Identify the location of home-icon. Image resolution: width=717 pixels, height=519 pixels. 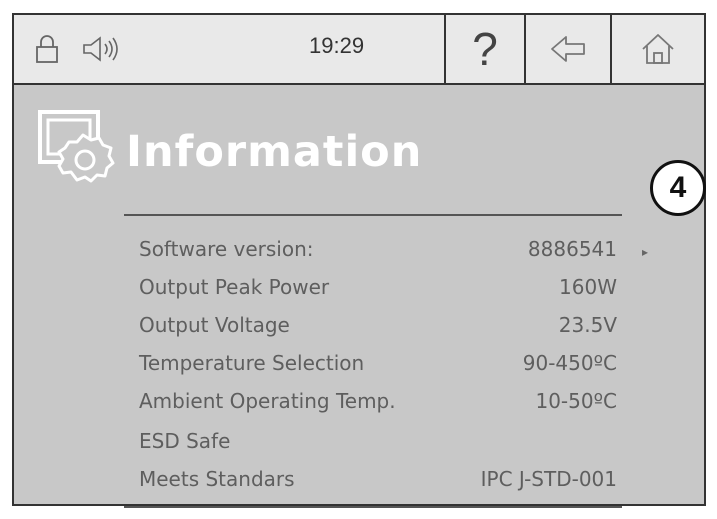
(658, 49).